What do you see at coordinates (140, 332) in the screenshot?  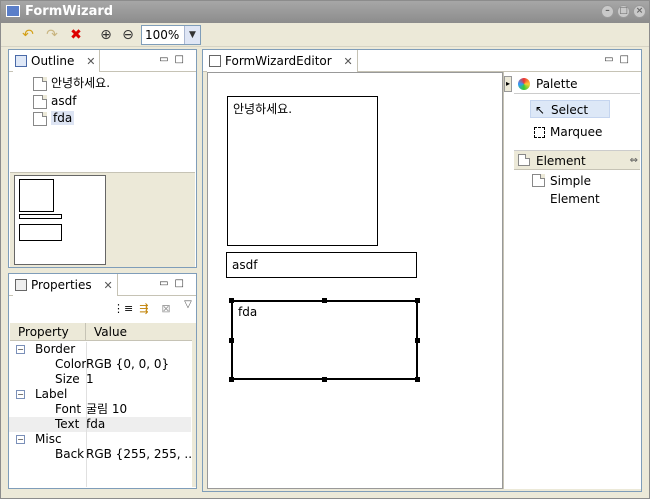 I see `value-column-header: Value` at bounding box center [140, 332].